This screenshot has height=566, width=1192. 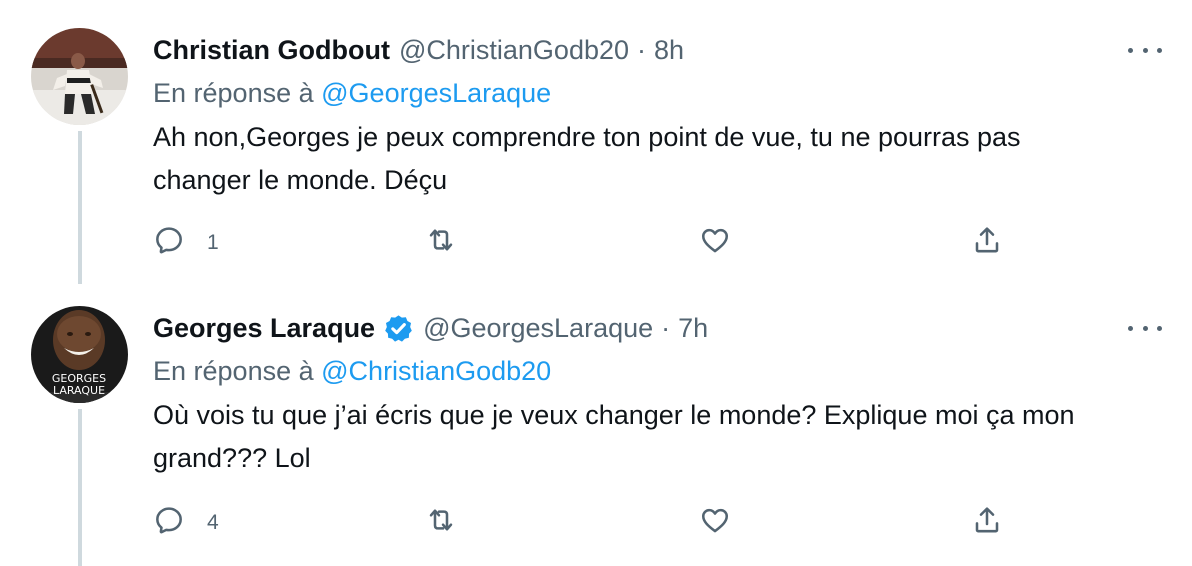 I want to click on avatar-photo: GEORGES LARAQUE, so click(x=79, y=354).